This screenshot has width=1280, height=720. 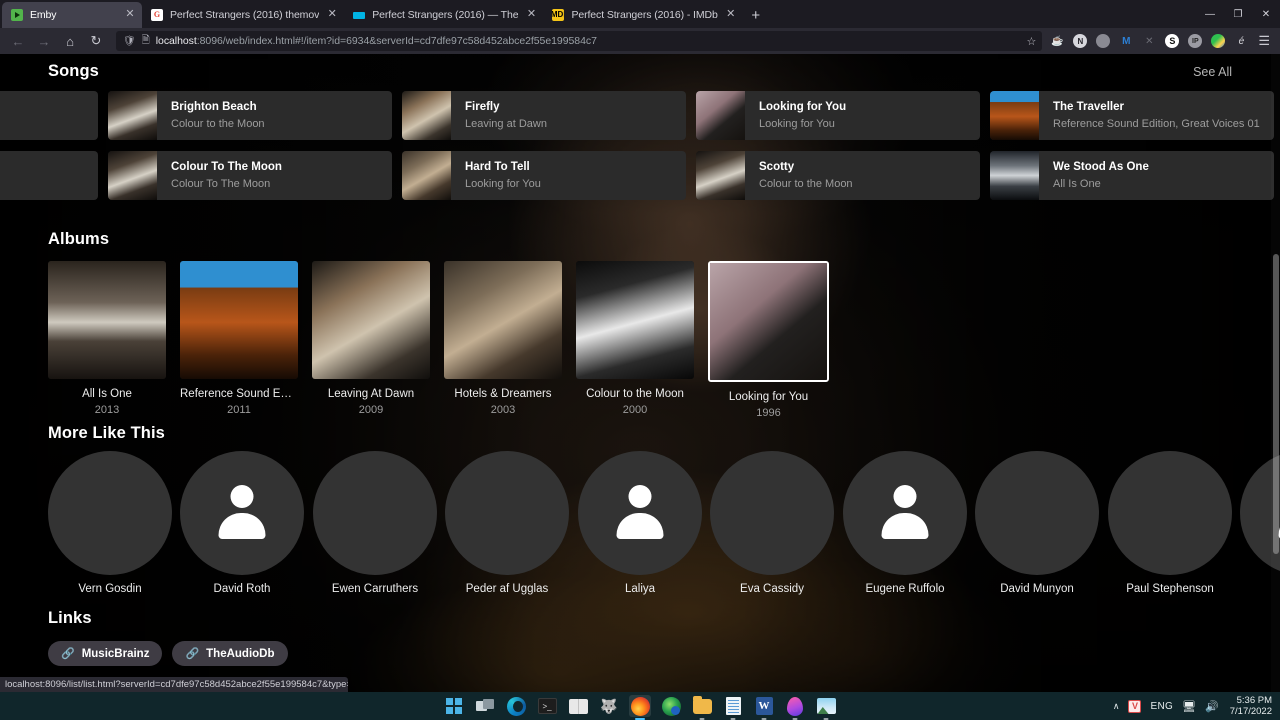 What do you see at coordinates (1170, 523) in the screenshot?
I see `artist-card: Paul Stephenson` at bounding box center [1170, 523].